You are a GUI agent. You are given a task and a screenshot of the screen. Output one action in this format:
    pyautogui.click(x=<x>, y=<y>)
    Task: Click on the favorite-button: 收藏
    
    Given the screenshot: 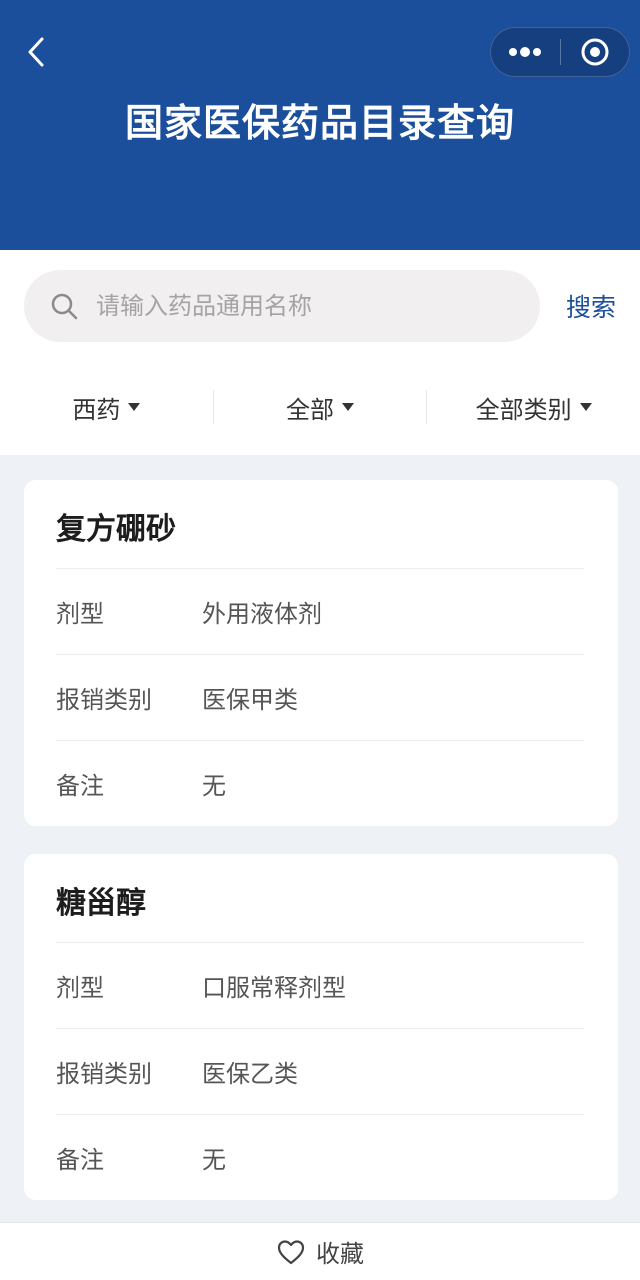 What is the action you would take?
    pyautogui.click(x=320, y=1251)
    